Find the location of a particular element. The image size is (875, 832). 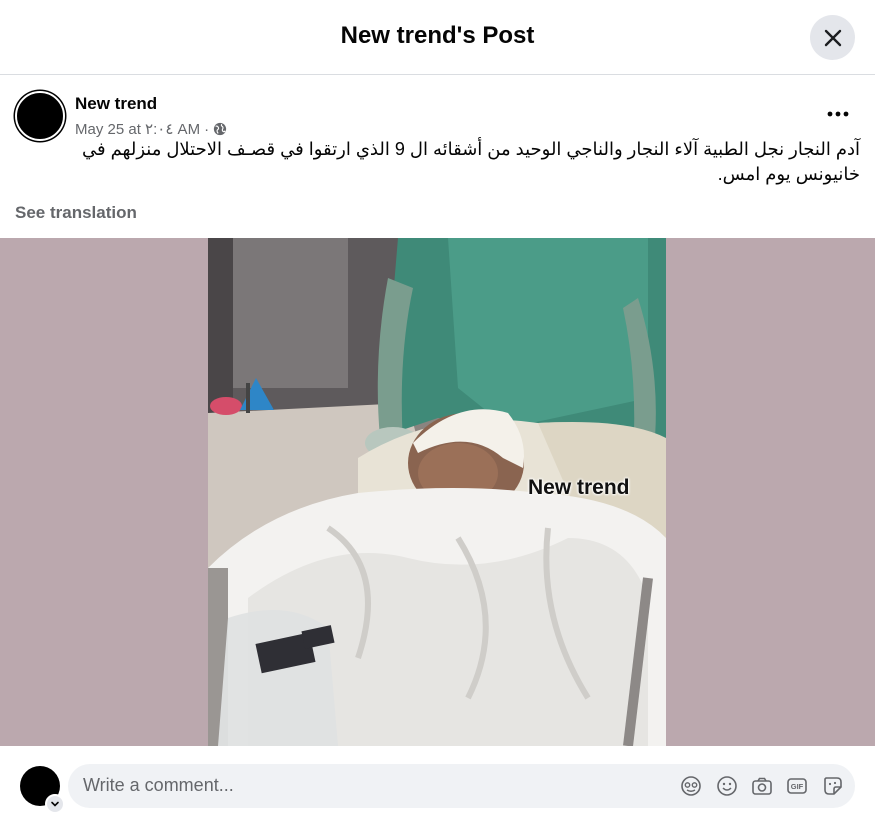

avatar-sticker-button is located at coordinates (691, 786).